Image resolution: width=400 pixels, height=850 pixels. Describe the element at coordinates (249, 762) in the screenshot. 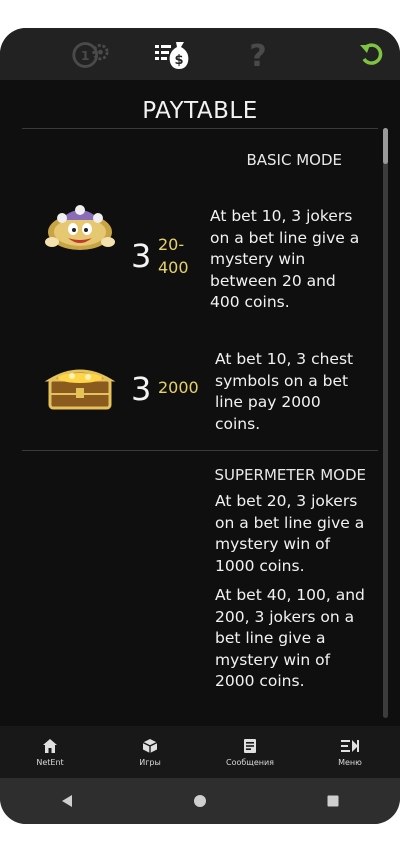

I see `nav-label: Сообщения` at that location.